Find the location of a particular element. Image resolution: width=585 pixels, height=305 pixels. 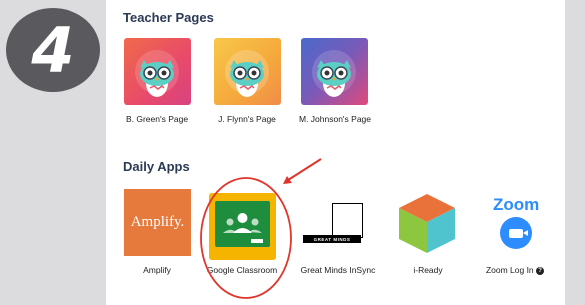

teacher-page-tile-johnson is located at coordinates (334, 71).